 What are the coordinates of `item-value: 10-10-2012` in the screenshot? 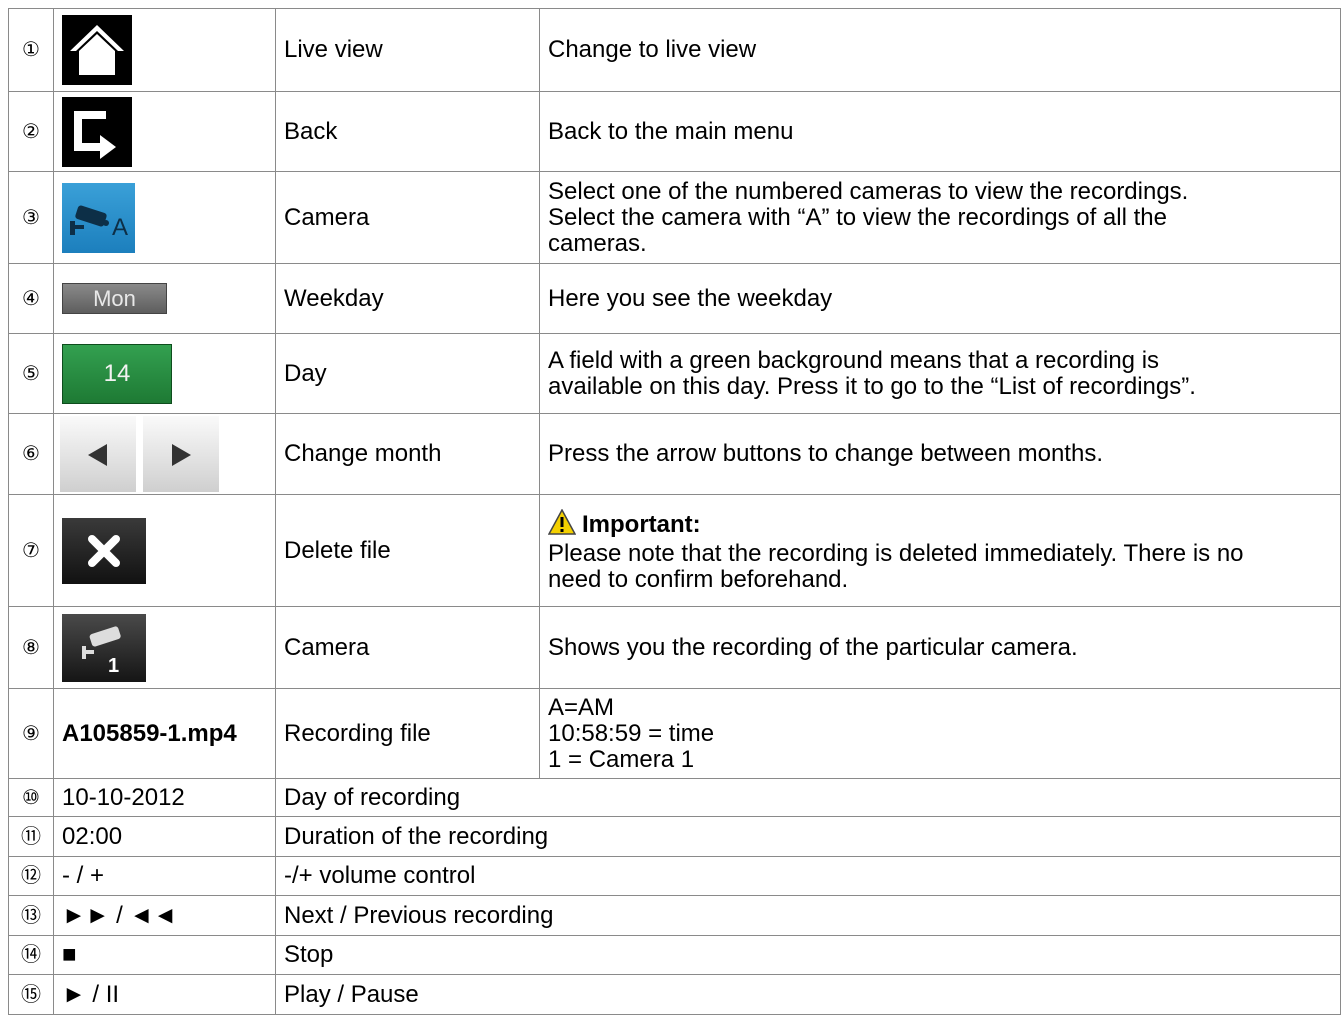 It's located at (164, 797).